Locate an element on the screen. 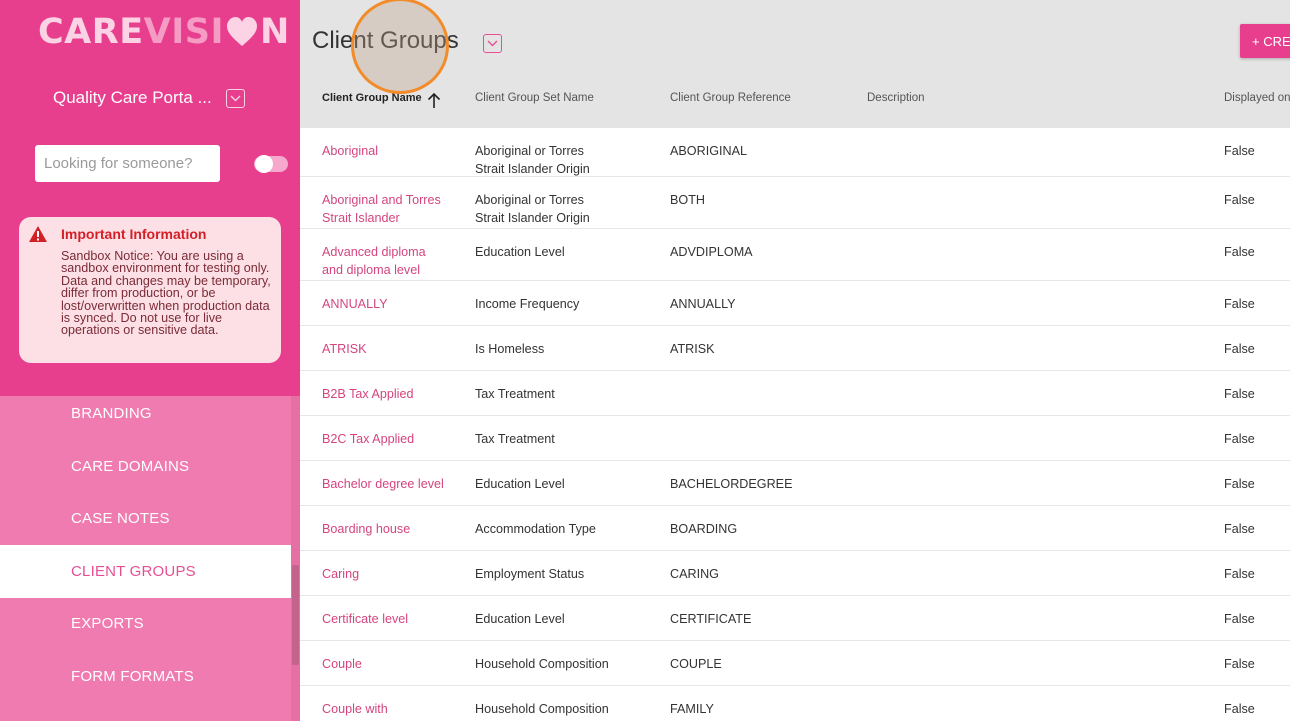  nav-item-care-domains: CARE DOMAINS is located at coordinates (145, 466).